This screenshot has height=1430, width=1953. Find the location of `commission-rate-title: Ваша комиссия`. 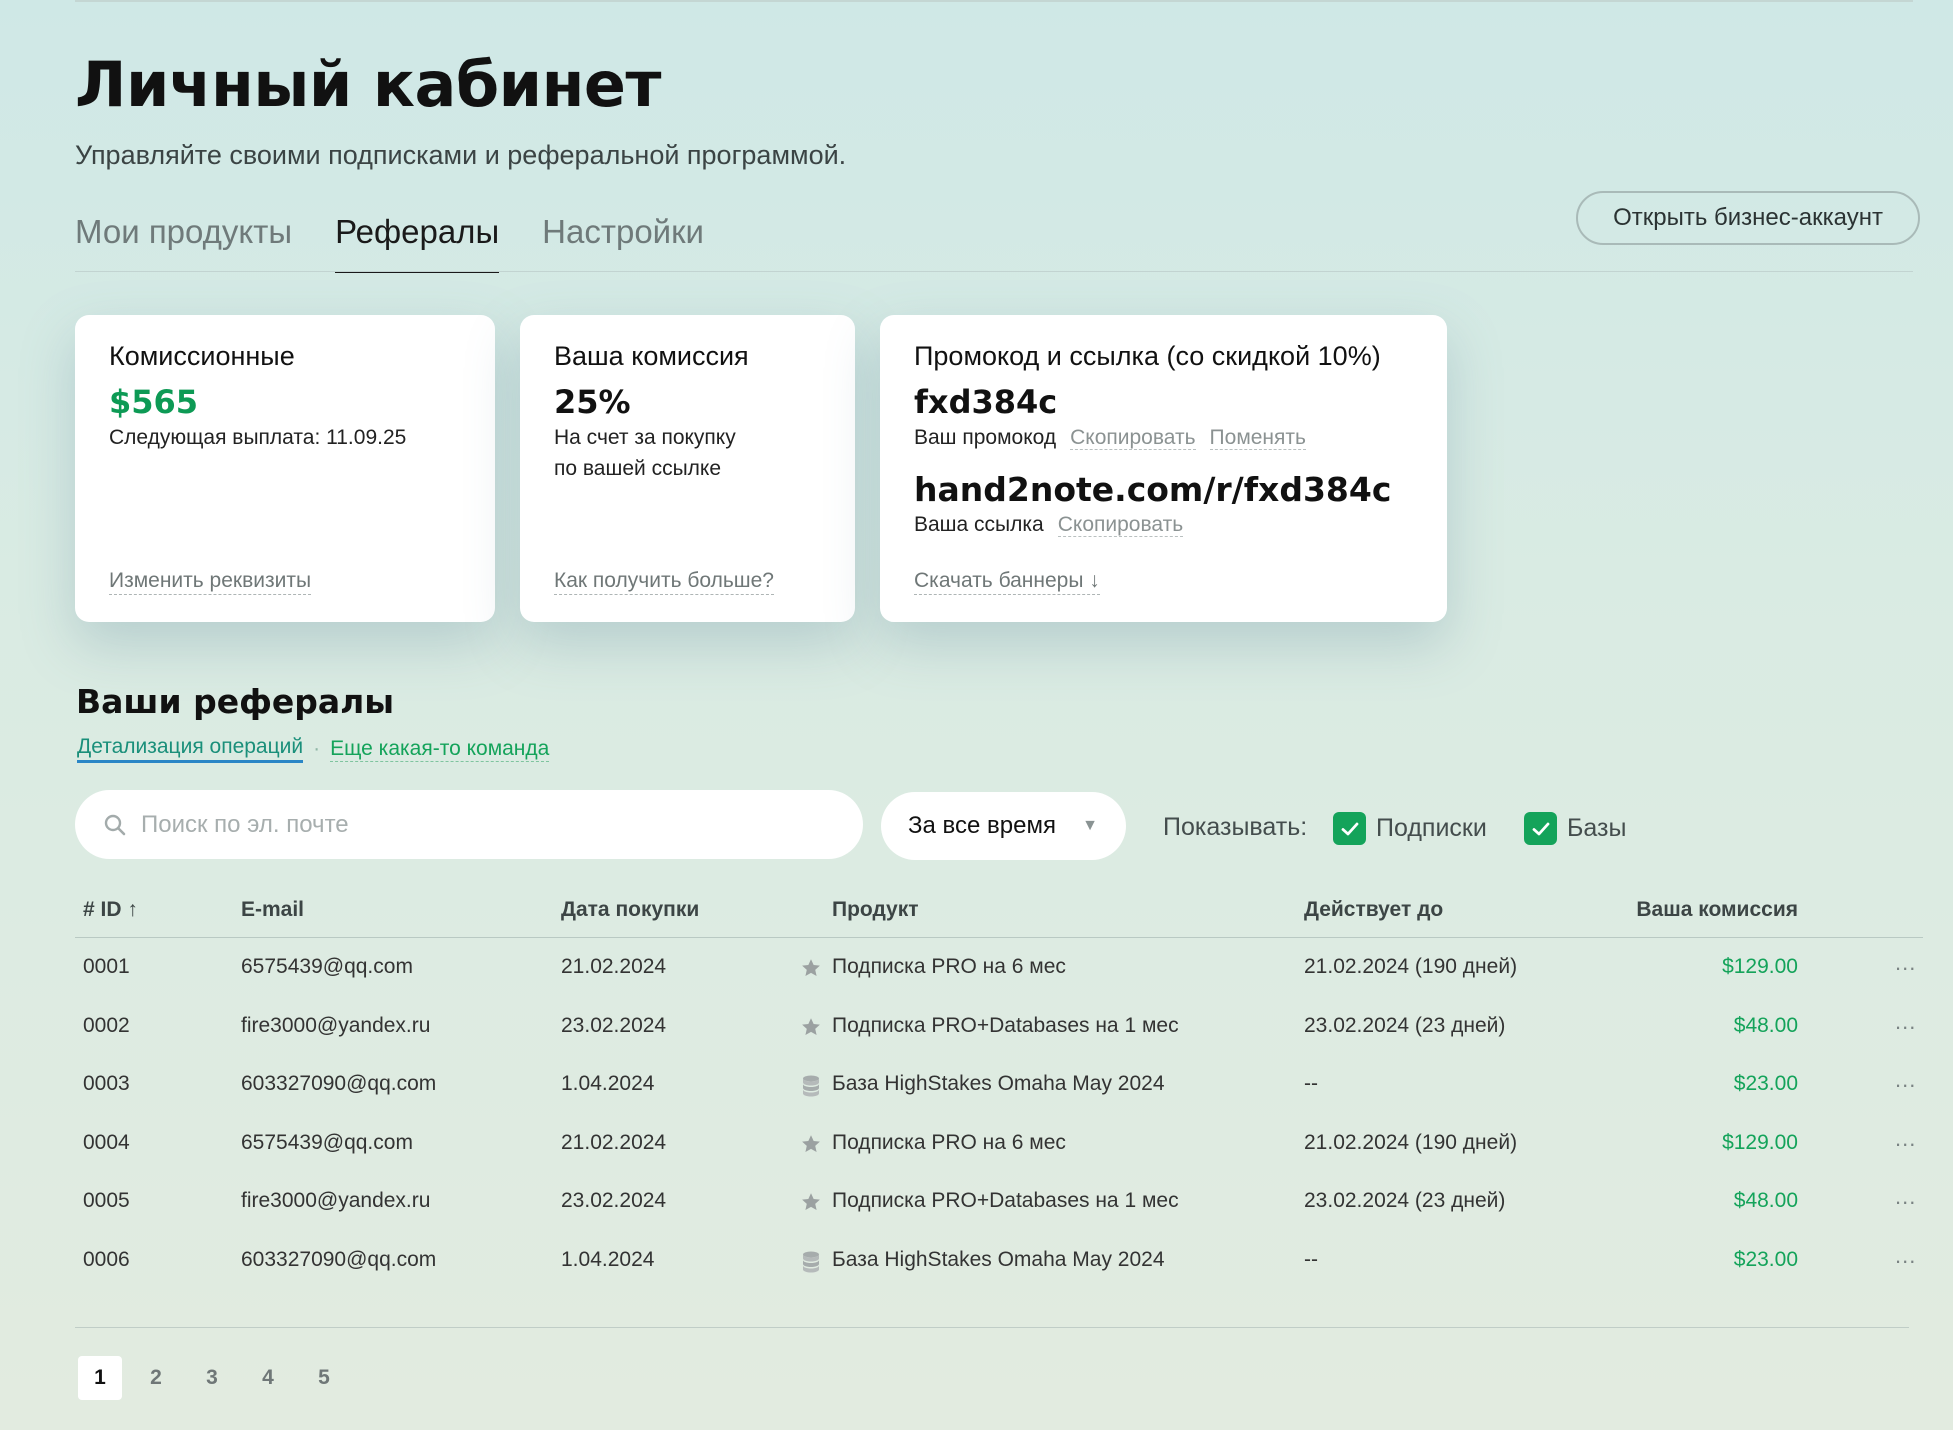

commission-rate-title: Ваша комиссия is located at coordinates (651, 356).